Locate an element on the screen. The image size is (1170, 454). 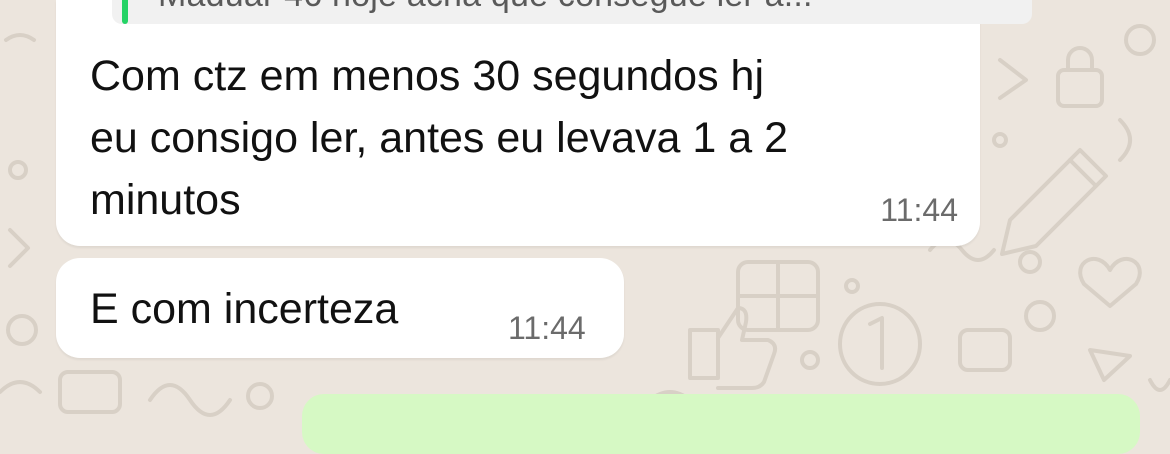
quote-accent-bar is located at coordinates (125, 12).